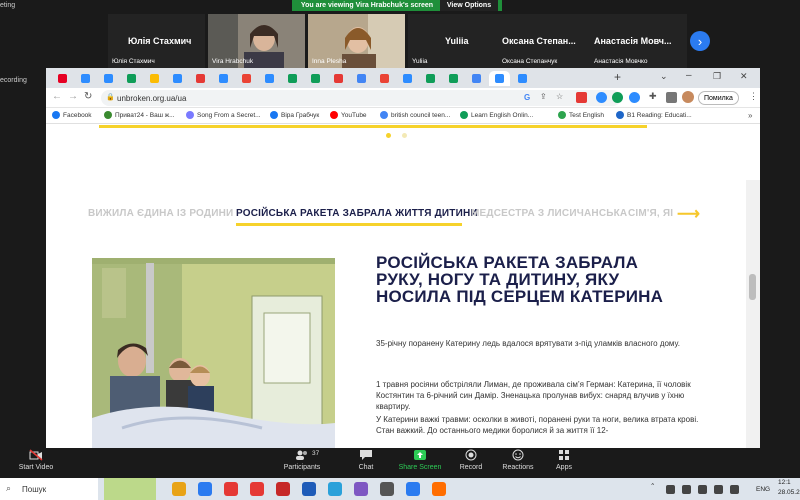  I want to click on story-tab: ВИЖИЛА ЄДИНА ІЗ РОДИНИ, so click(160, 213).